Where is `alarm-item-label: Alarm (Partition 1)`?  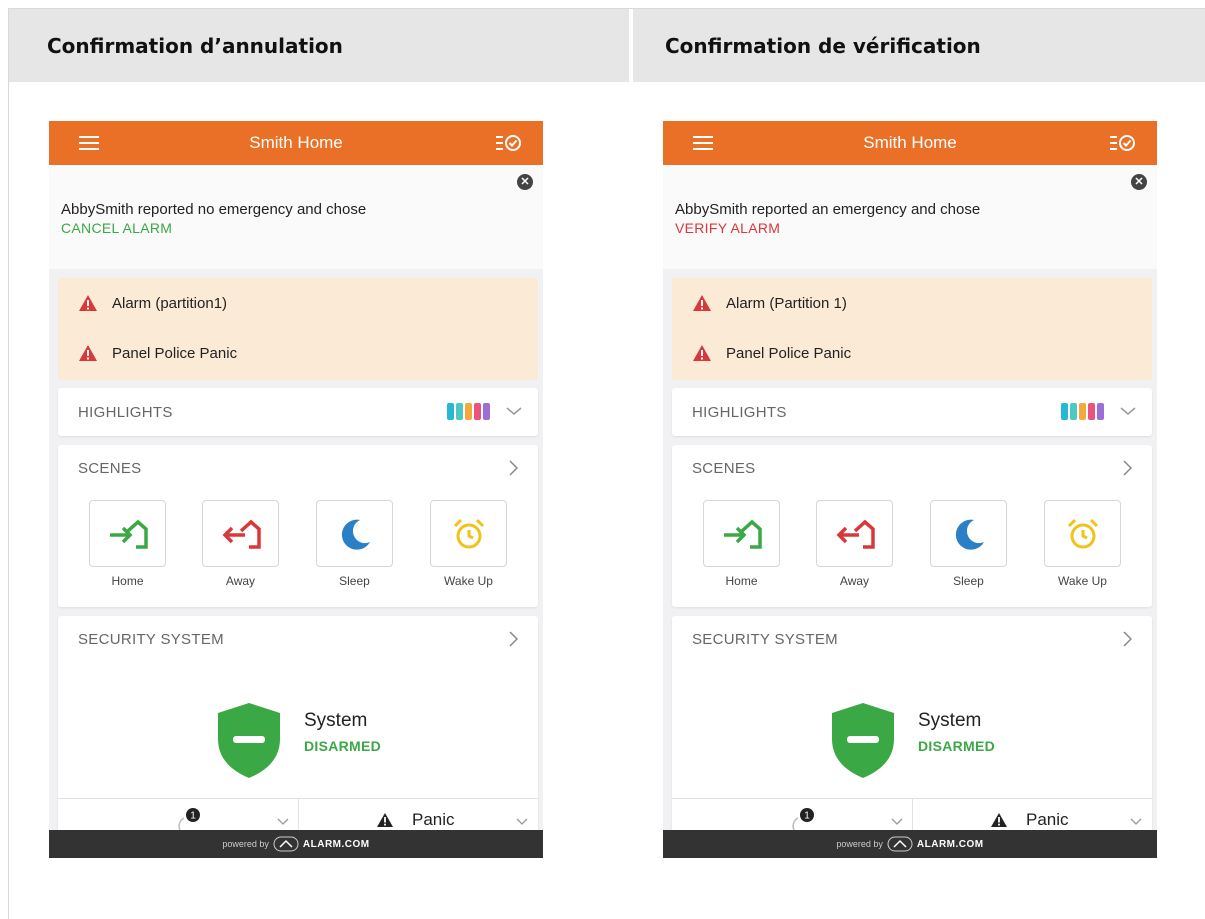 alarm-item-label: Alarm (Partition 1) is located at coordinates (786, 303).